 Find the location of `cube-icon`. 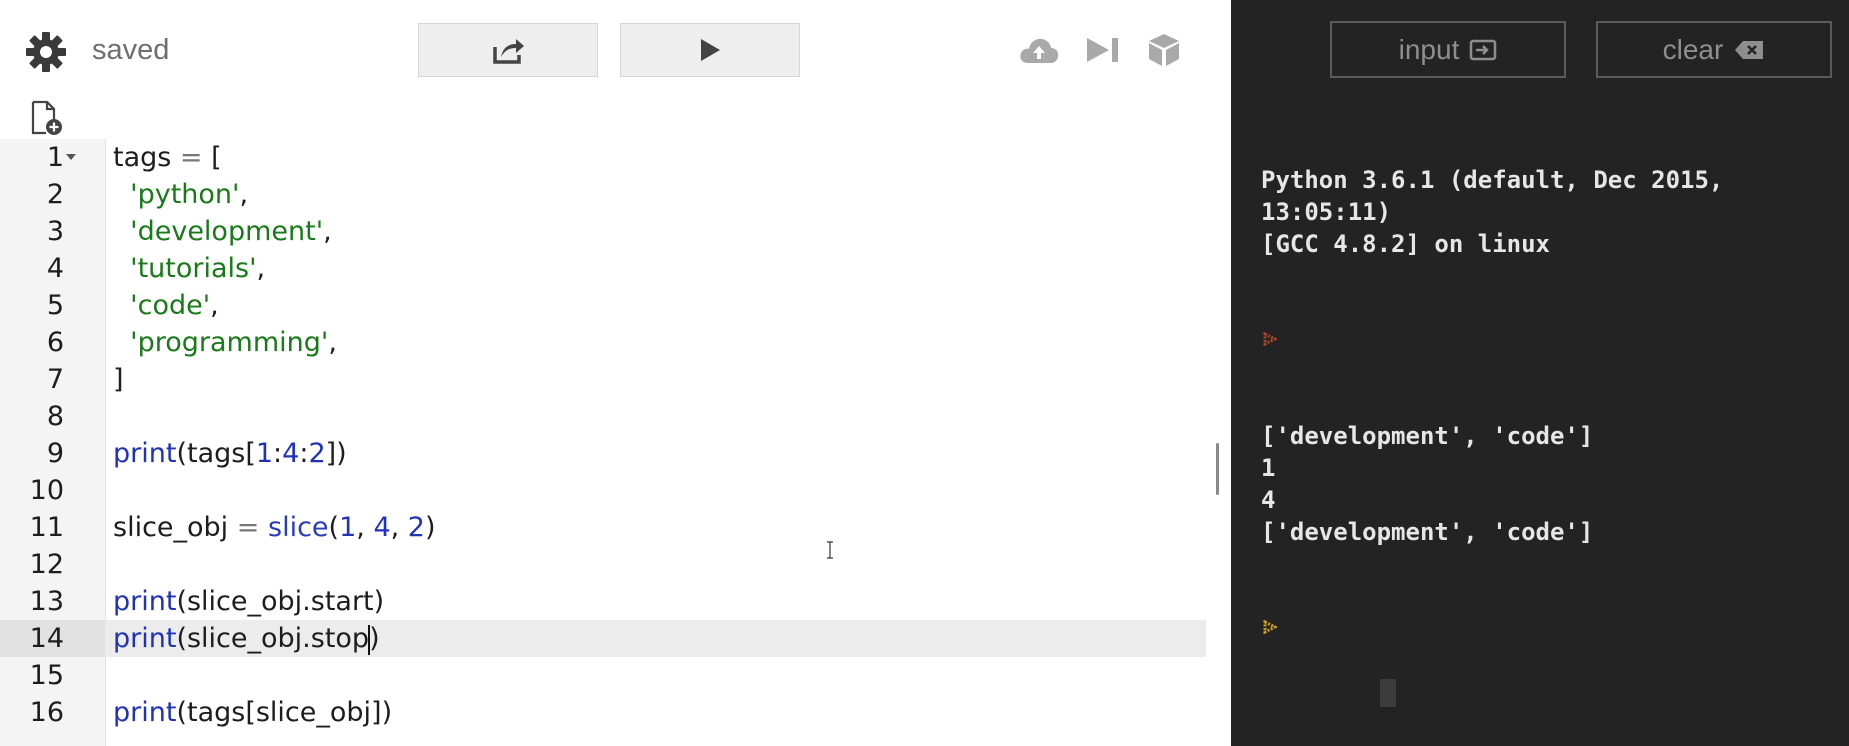

cube-icon is located at coordinates (1164, 50).